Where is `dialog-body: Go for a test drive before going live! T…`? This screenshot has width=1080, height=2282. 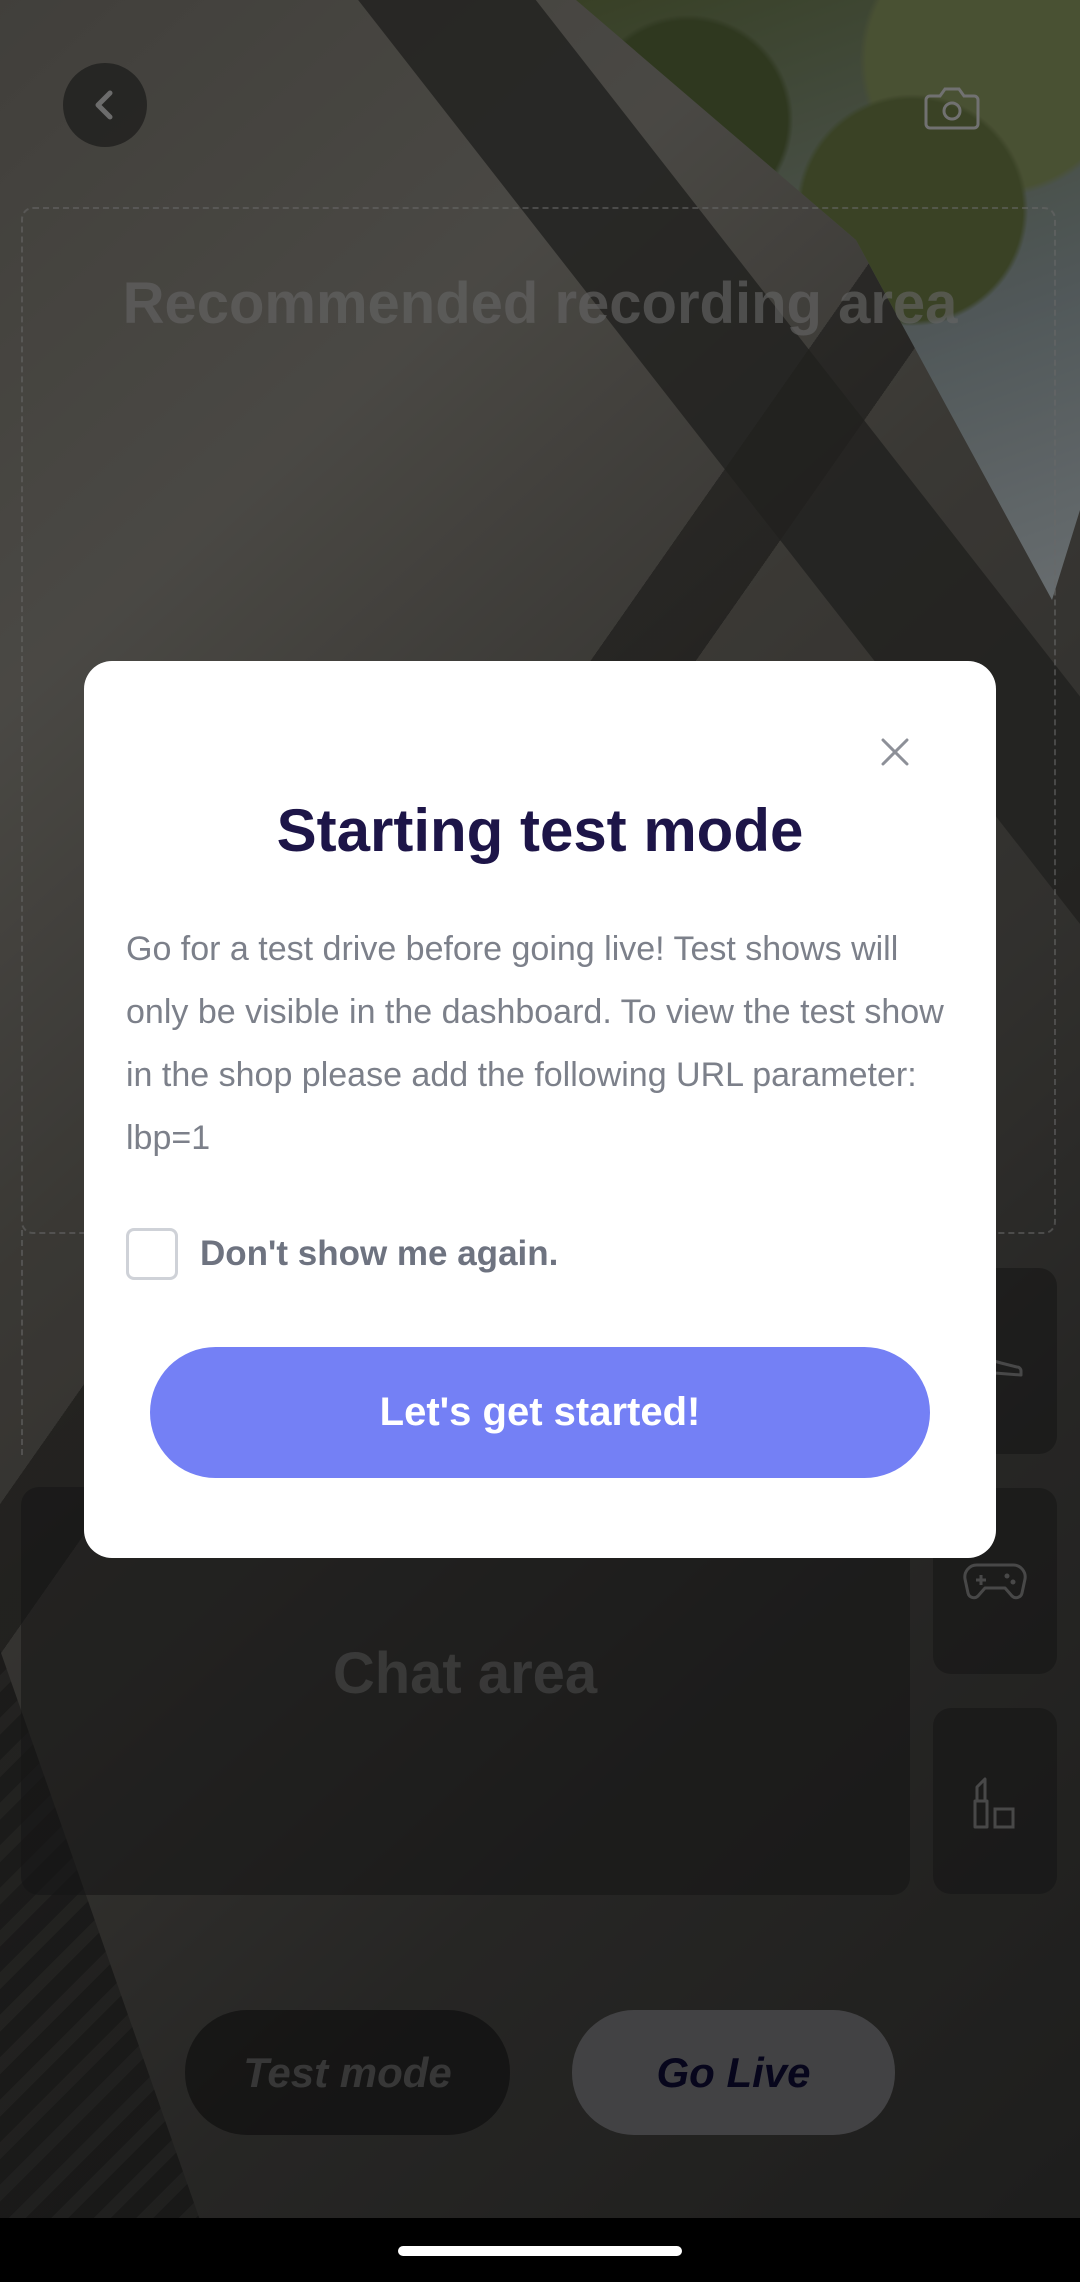 dialog-body: Go for a test drive before going live! T… is located at coordinates (535, 1043).